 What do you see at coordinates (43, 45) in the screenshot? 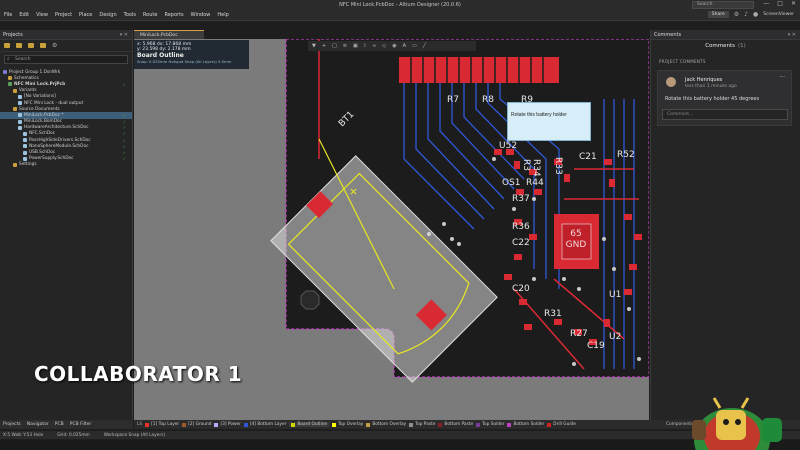
I see `refresh-icon` at bounding box center [43, 45].